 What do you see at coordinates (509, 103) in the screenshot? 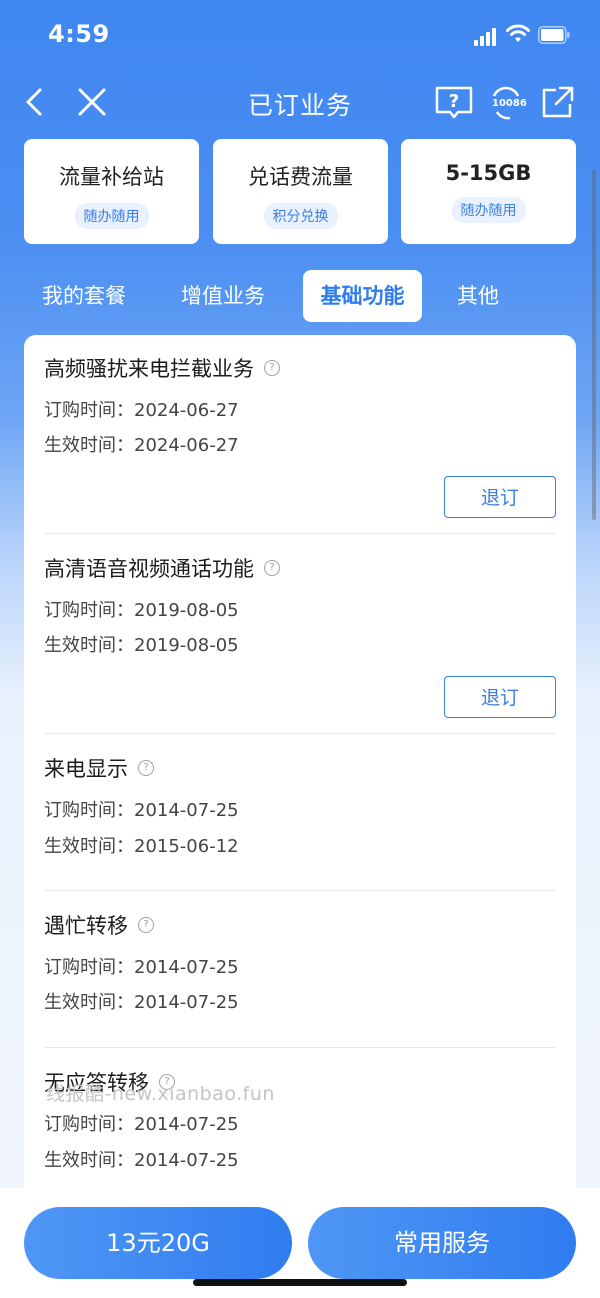
I see `hotline-number: 10086` at bounding box center [509, 103].